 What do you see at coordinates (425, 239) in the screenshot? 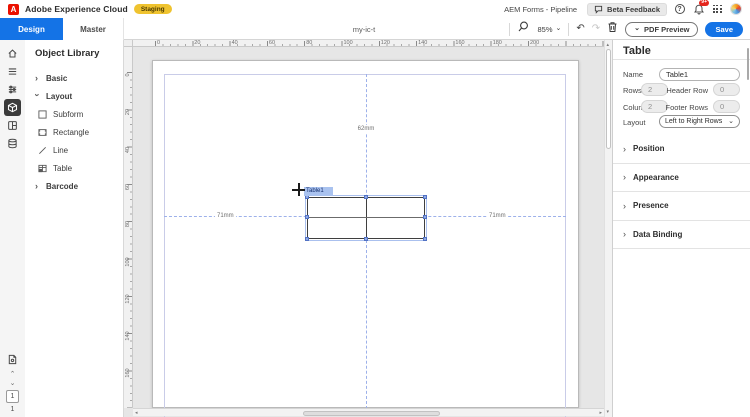
I see `selection-handle-bottom-right` at bounding box center [425, 239].